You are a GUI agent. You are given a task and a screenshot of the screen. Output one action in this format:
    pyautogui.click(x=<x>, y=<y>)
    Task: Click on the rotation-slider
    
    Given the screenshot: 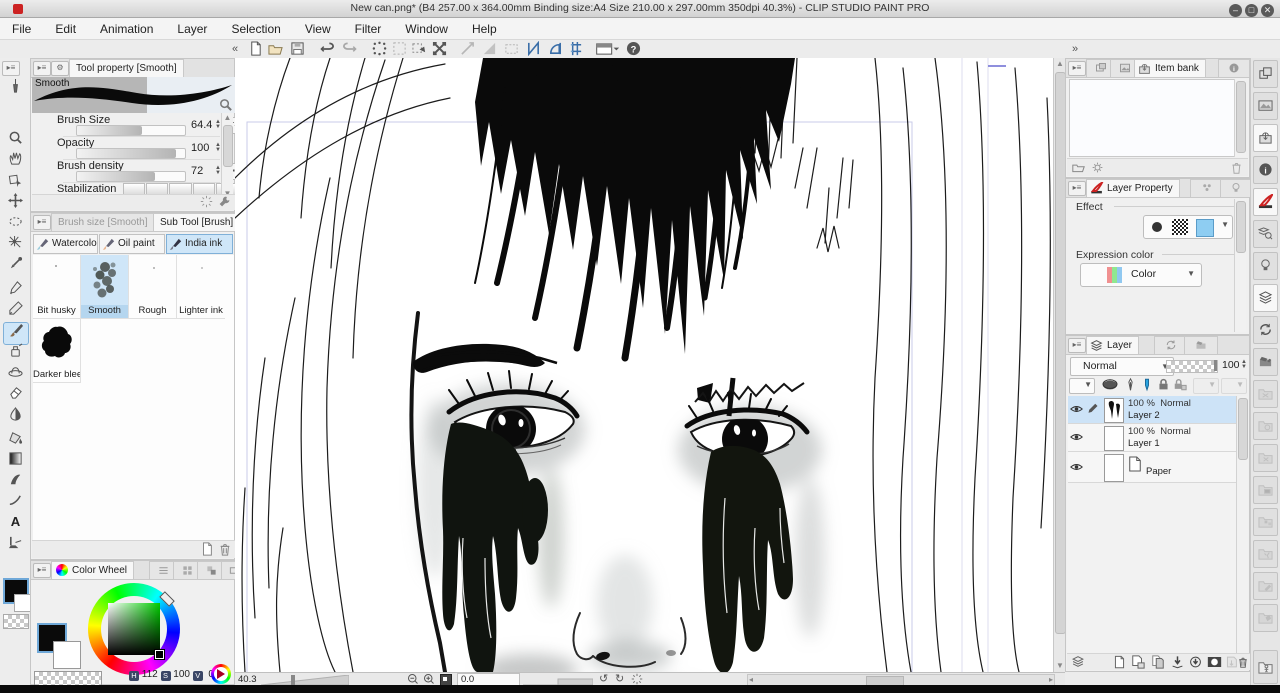 What is the action you would take?
    pyautogui.click(x=558, y=680)
    